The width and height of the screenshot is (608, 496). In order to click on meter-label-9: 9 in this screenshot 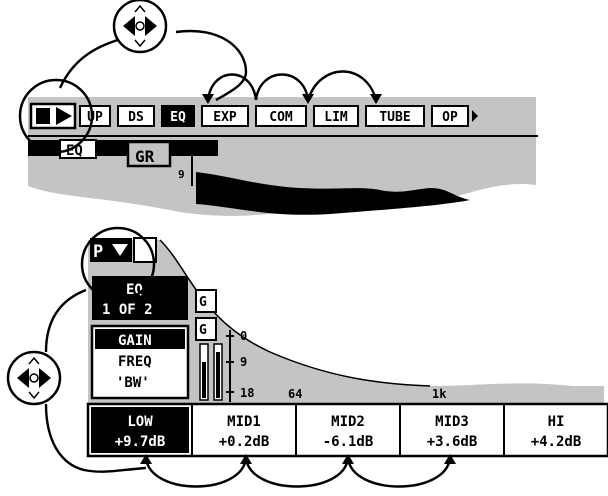, I will do `click(243, 362)`.